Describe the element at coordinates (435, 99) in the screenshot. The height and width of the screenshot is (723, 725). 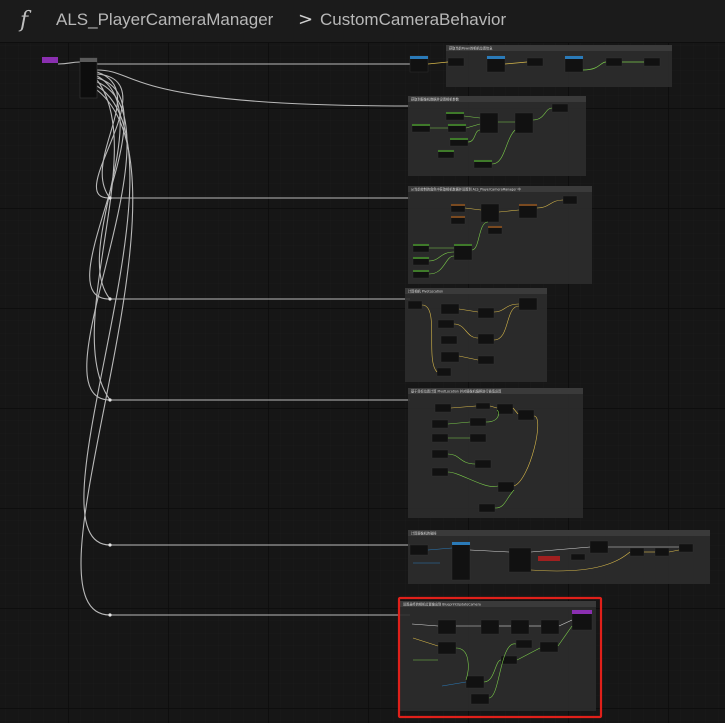
I see `comment-title-2: 获取到摄像机数据并设置相机参数` at that location.